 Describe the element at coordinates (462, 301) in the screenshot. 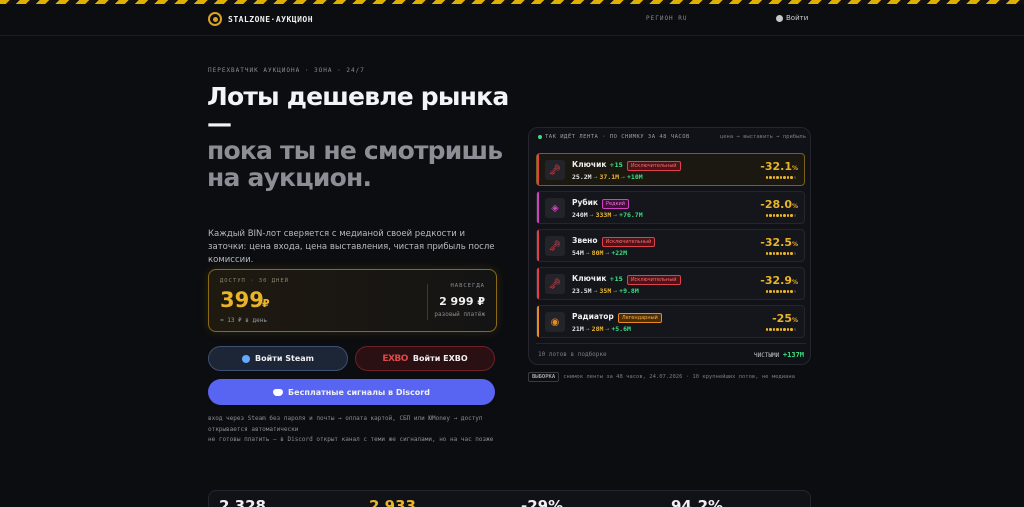

I see `forever-price: 2 999 ₽` at that location.